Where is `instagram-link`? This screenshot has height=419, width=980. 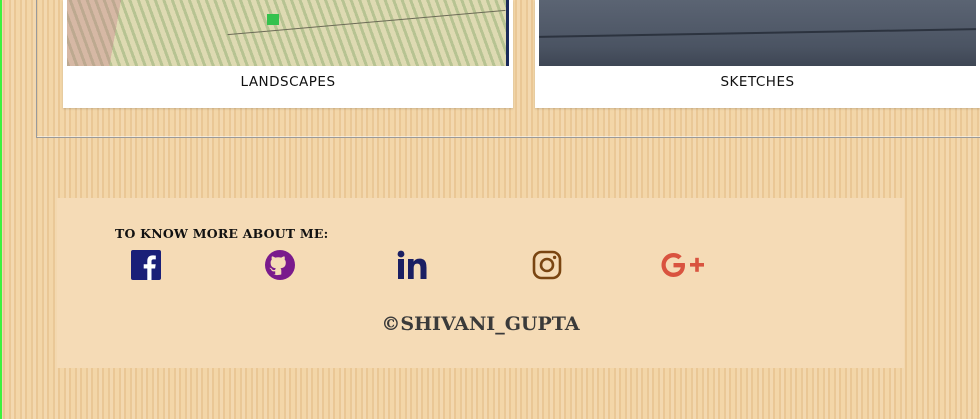 instagram-link is located at coordinates (547, 265).